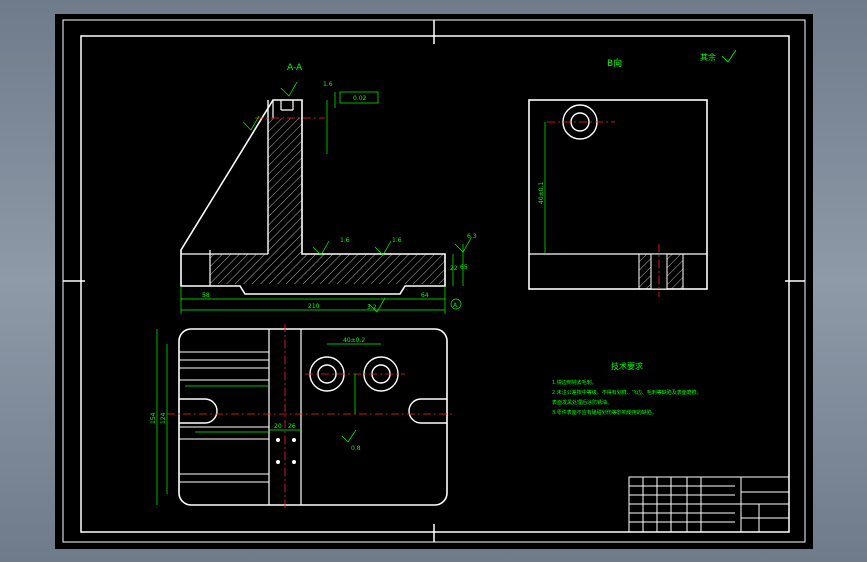 The image size is (867, 562). What do you see at coordinates (153, 418) in the screenshot?
I see `plan-width: 154` at bounding box center [153, 418].